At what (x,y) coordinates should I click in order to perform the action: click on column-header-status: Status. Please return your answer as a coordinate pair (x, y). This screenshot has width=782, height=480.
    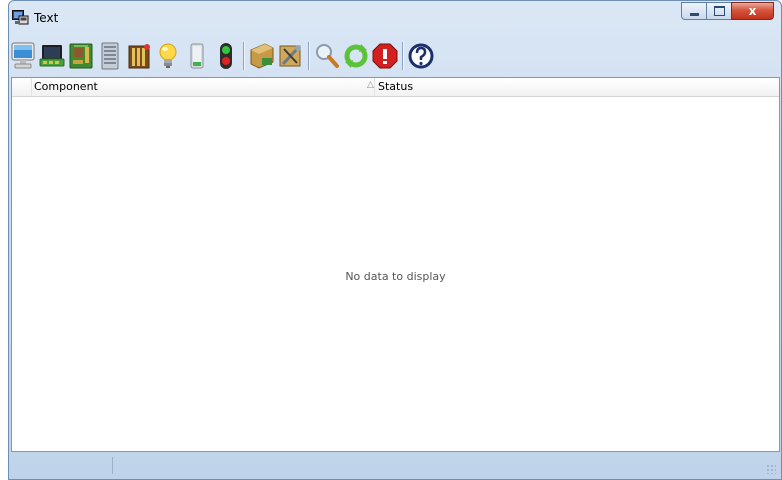
    Looking at the image, I should click on (395, 86).